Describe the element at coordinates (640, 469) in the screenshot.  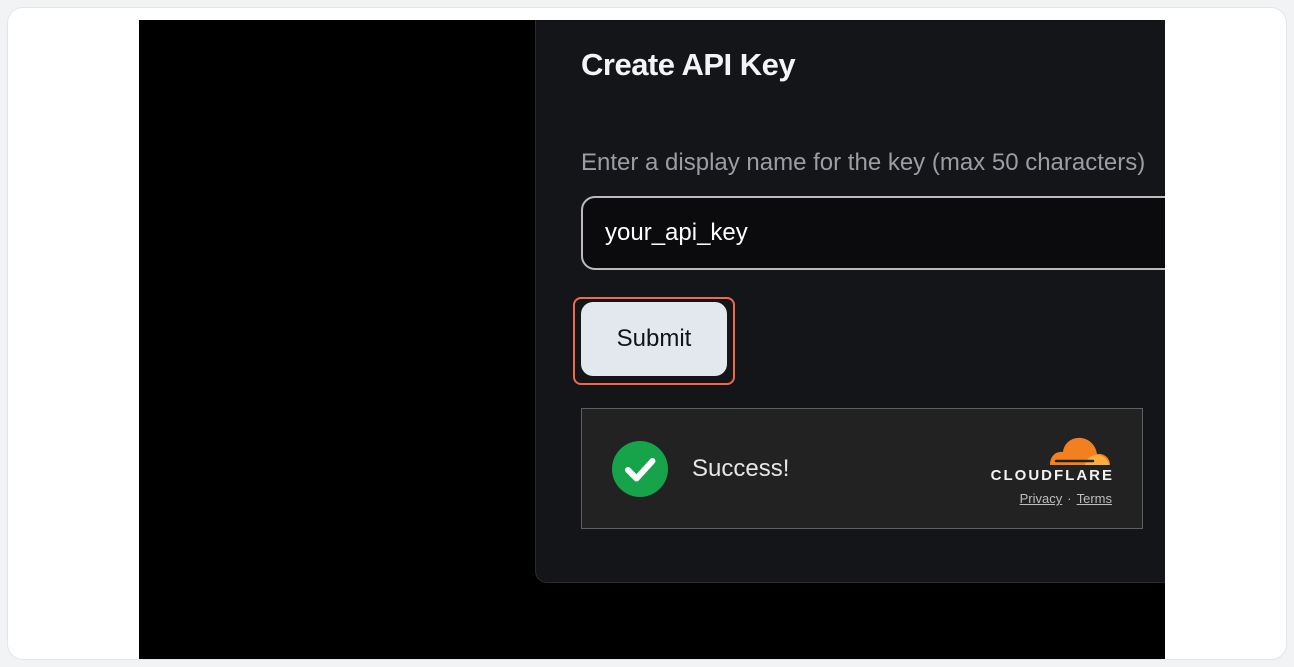
I see `checkmark-circle-icon` at that location.